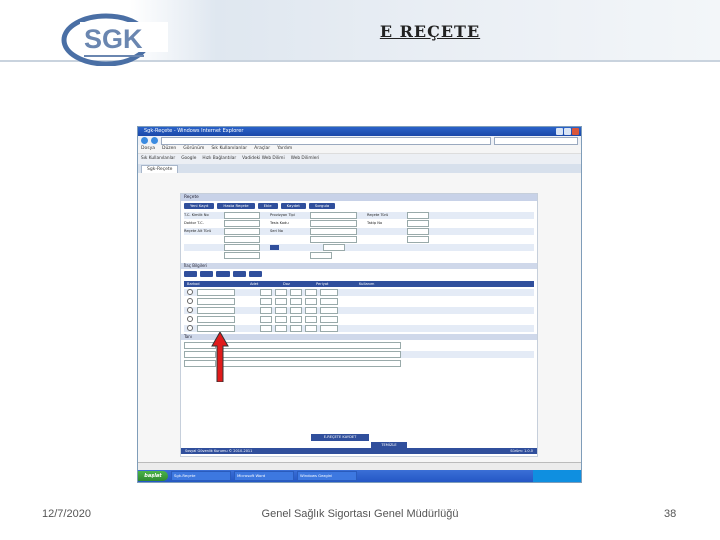 This screenshot has height=540, width=720. Describe the element at coordinates (236, 206) in the screenshot. I see `patient-prescription-button: Hasta Reçete` at that location.